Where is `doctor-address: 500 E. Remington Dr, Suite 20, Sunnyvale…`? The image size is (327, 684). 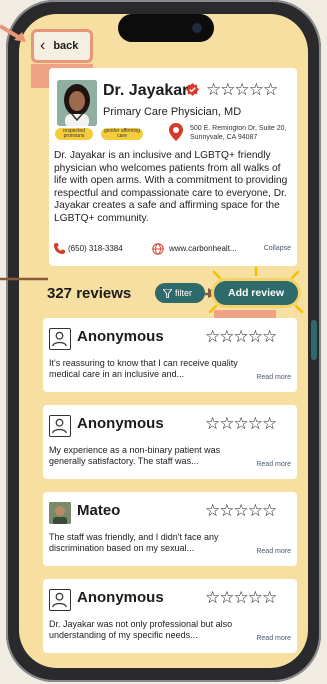 doctor-address: 500 E. Remington Dr, Suite 20, Sunnyvale… is located at coordinates (238, 133).